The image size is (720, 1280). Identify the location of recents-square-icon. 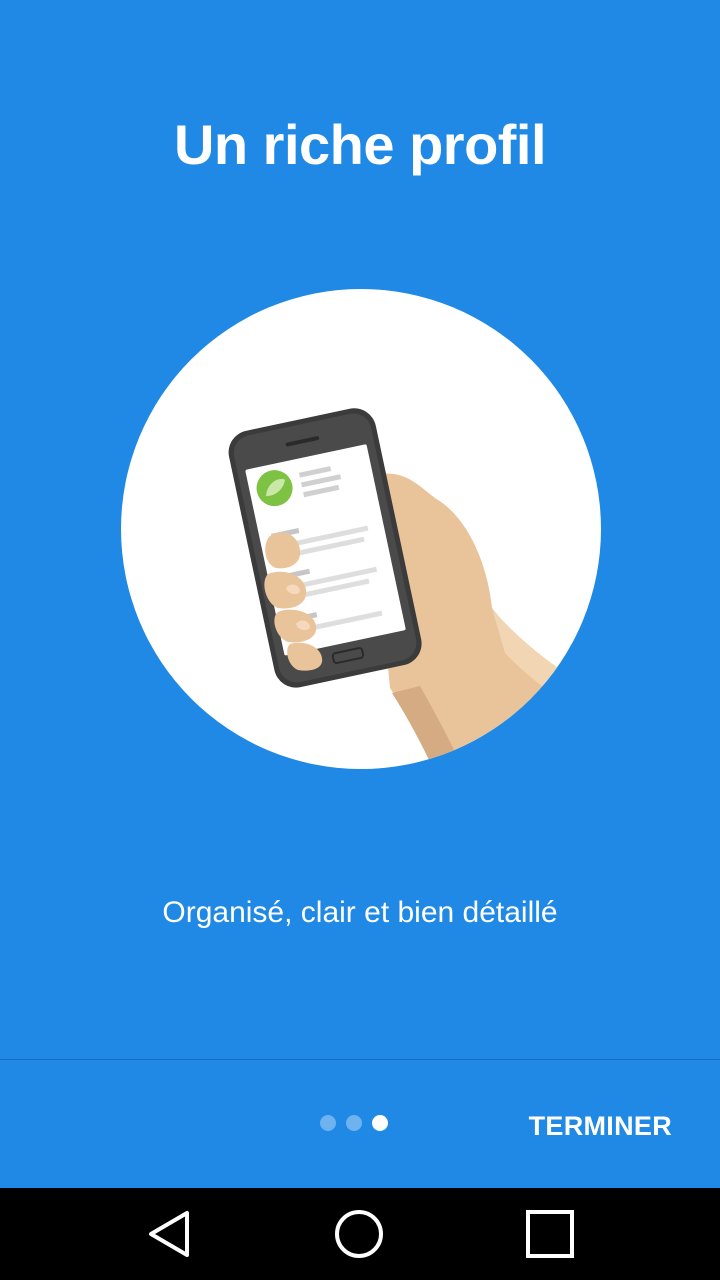
(550, 1234).